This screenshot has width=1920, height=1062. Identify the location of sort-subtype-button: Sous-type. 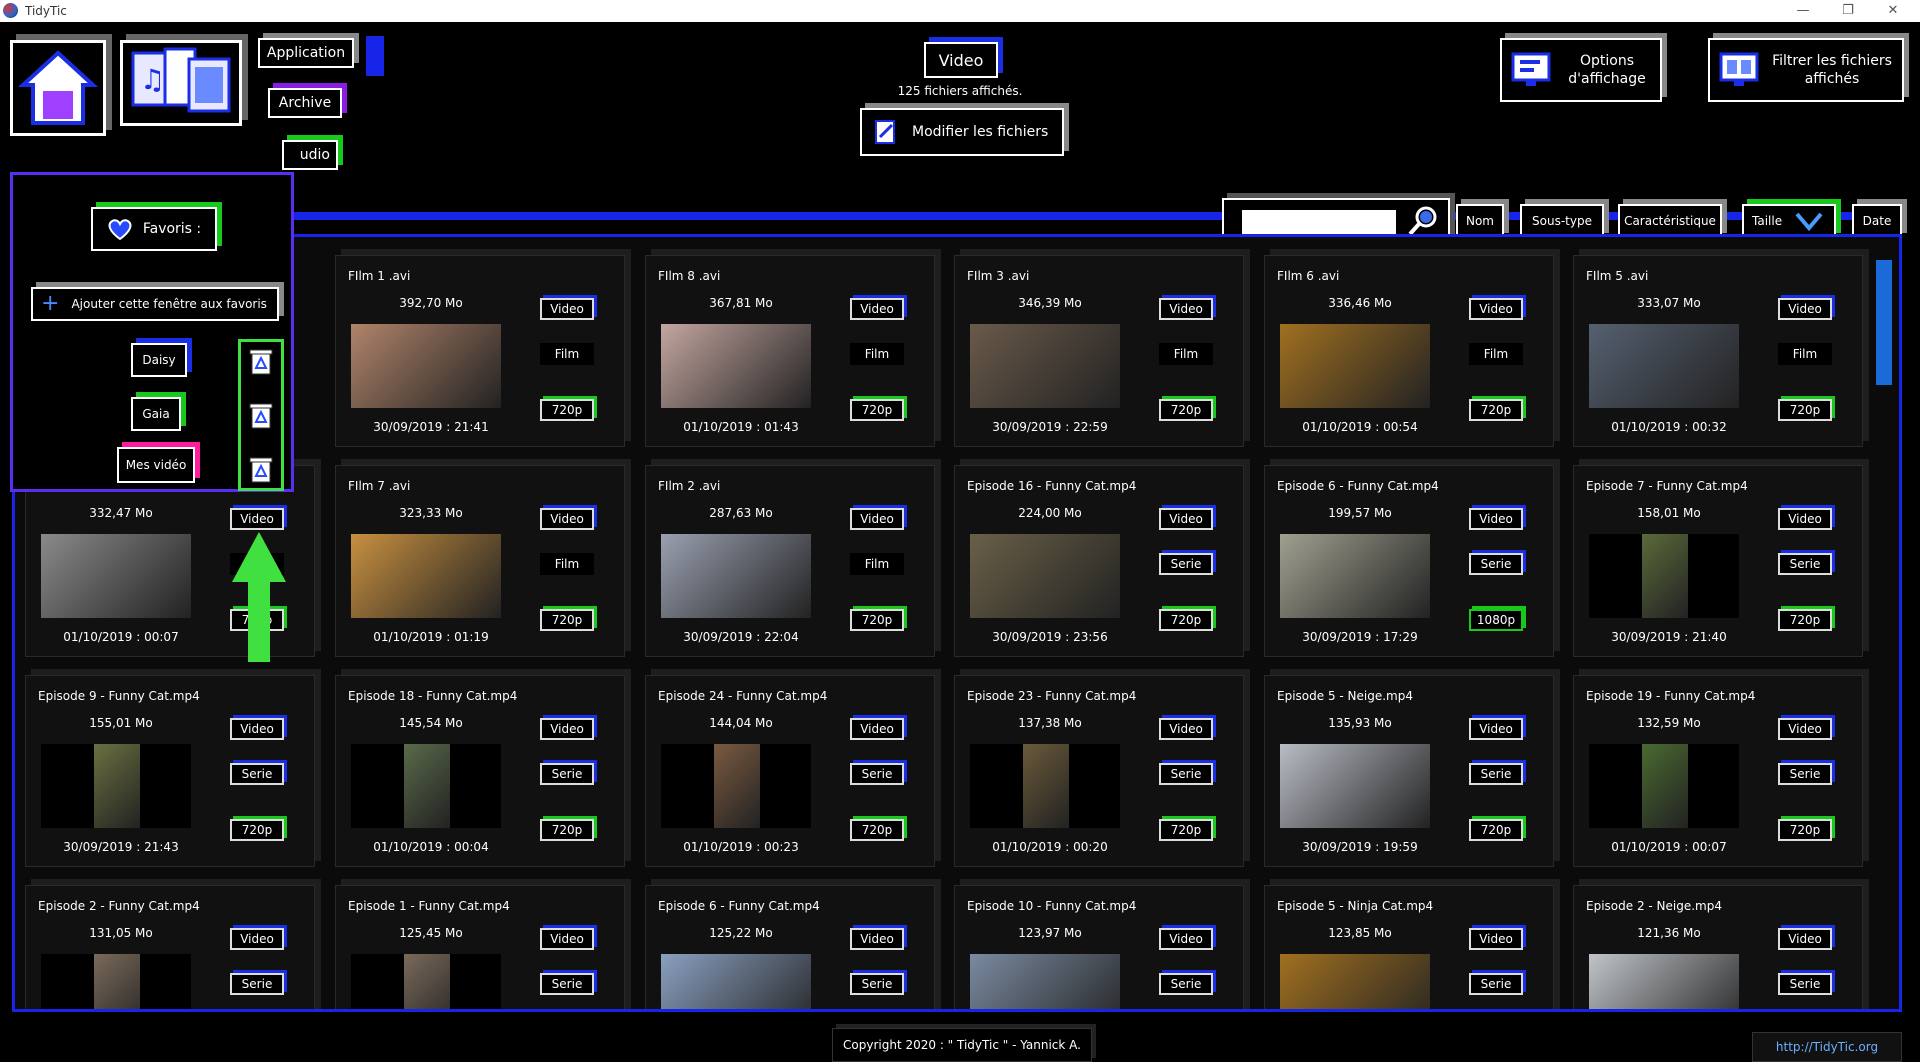
(1562, 221).